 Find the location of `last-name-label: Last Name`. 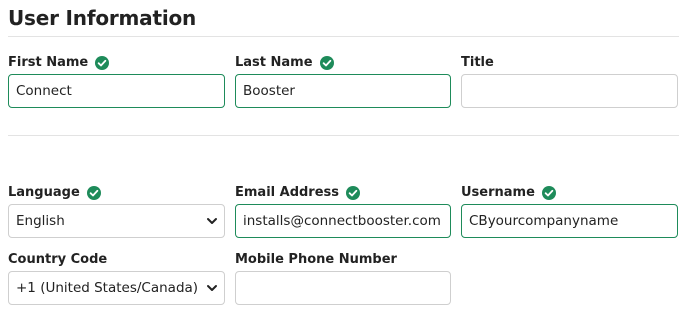

last-name-label: Last Name is located at coordinates (284, 62).